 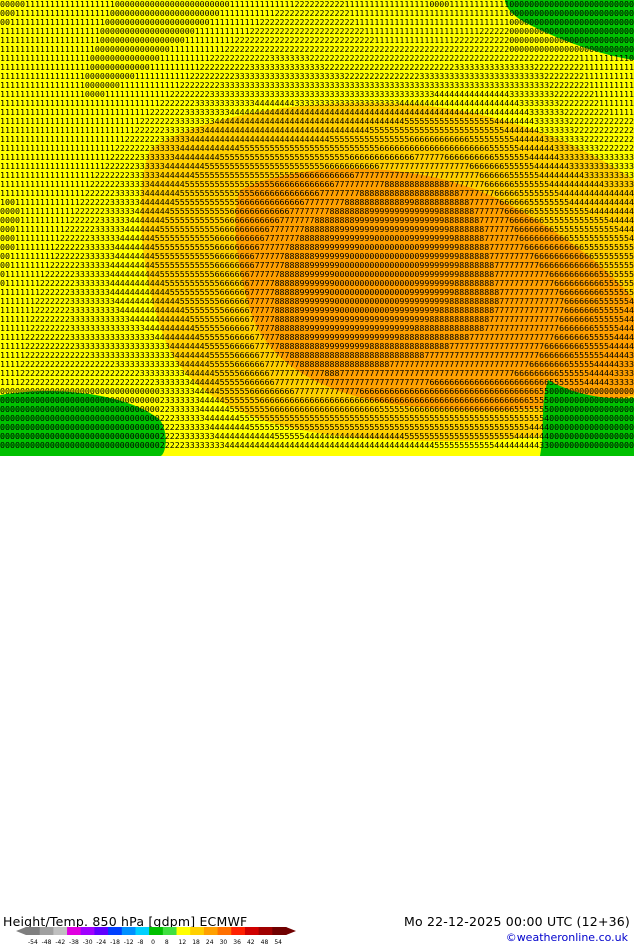 I want to click on scale-tick-label: 24, so click(x=210, y=942).